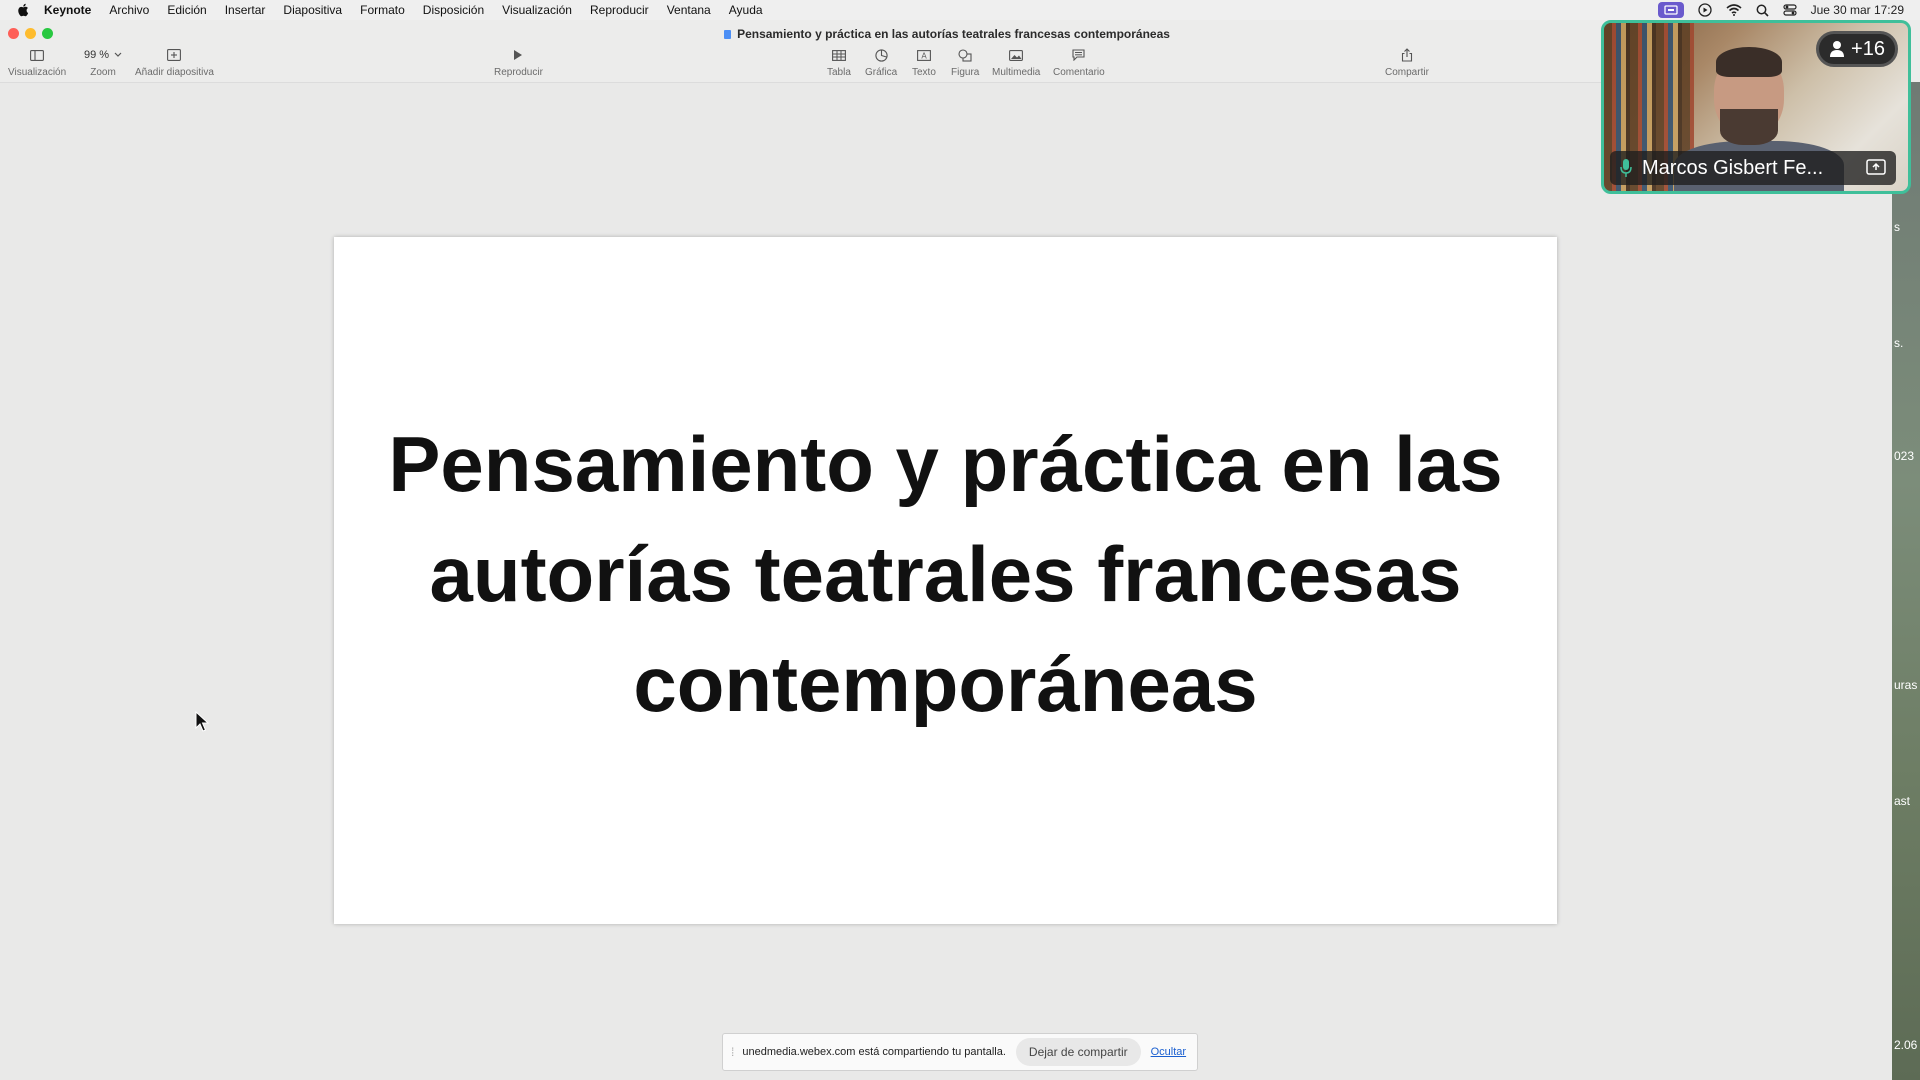 Image resolution: width=1920 pixels, height=1080 pixels. I want to click on edge-text-fragment: 023, so click(1904, 456).